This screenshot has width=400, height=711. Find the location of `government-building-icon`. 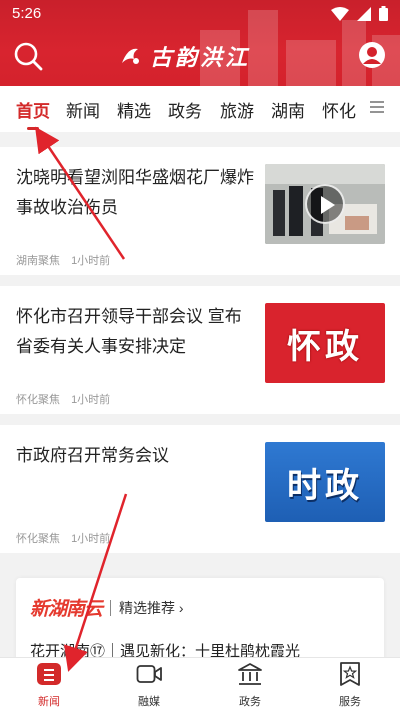

government-building-icon is located at coordinates (250, 674).